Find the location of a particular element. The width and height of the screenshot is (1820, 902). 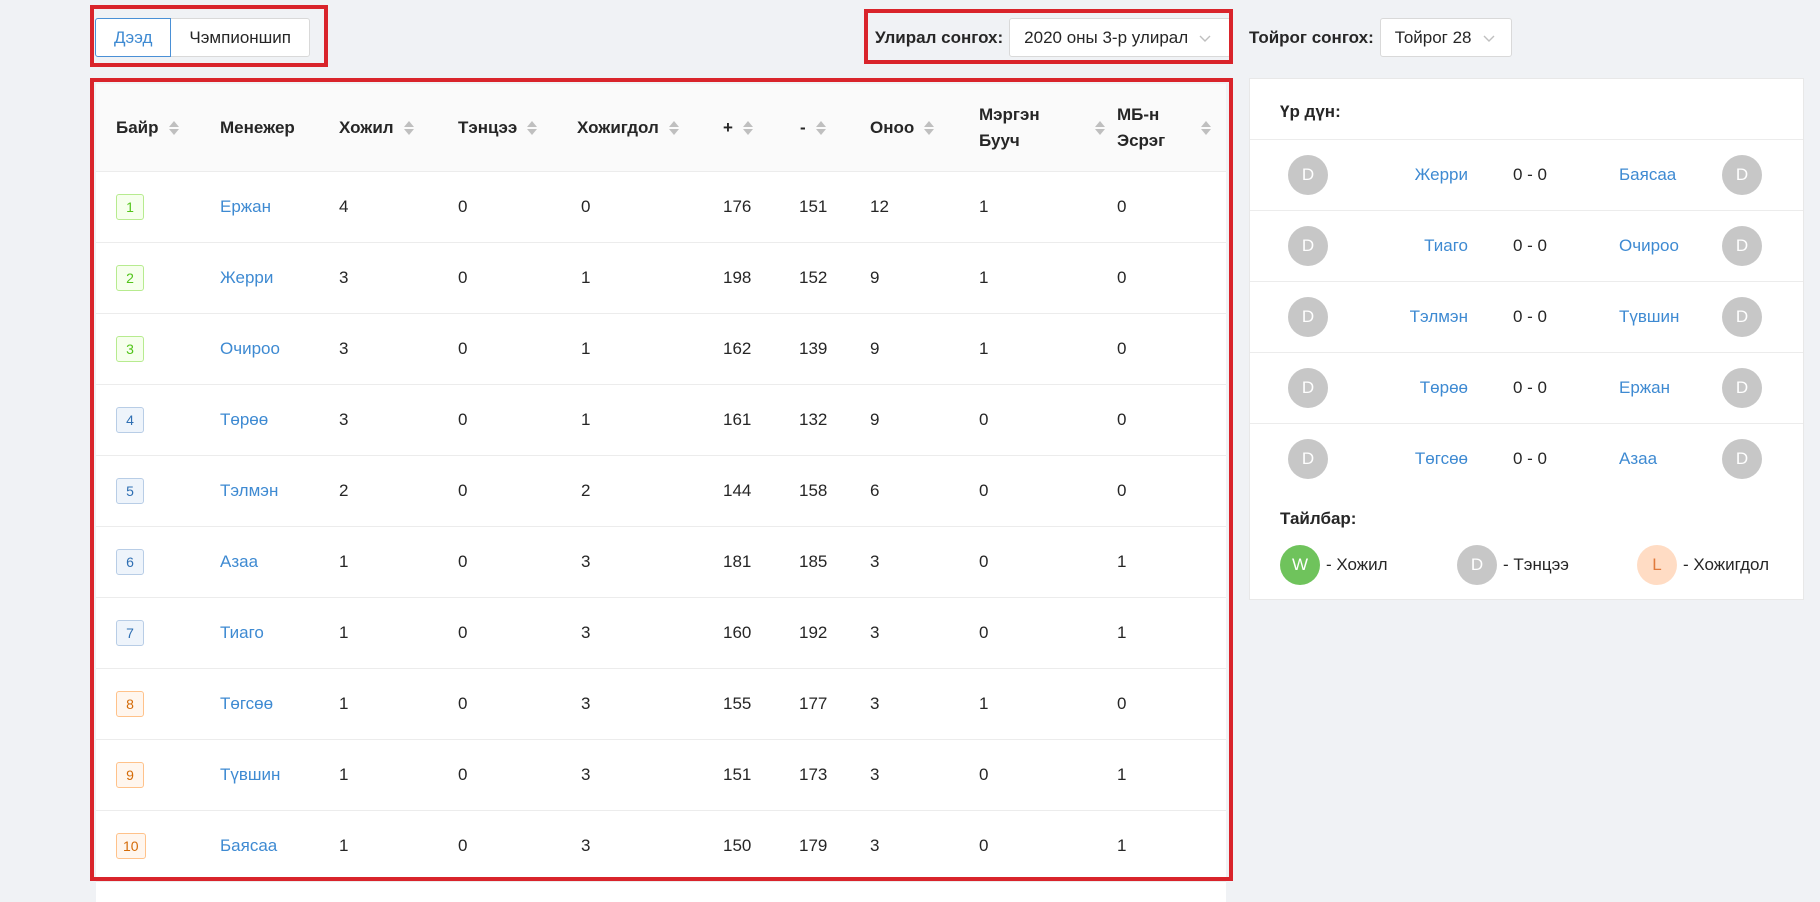

manager-link: Төгсөө is located at coordinates (246, 704).